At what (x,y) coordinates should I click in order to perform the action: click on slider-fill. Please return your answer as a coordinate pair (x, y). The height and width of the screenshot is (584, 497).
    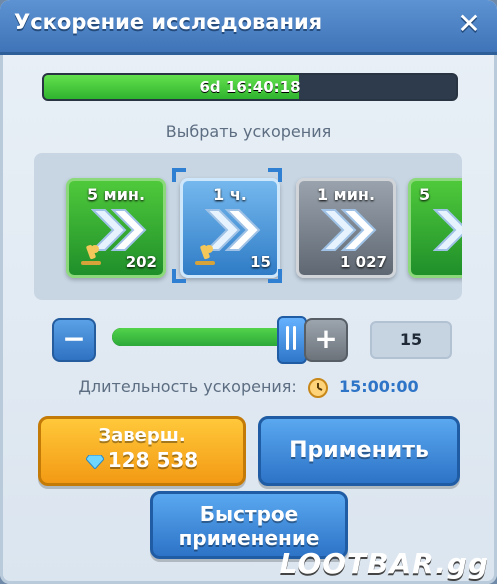
    Looking at the image, I should click on (201, 337).